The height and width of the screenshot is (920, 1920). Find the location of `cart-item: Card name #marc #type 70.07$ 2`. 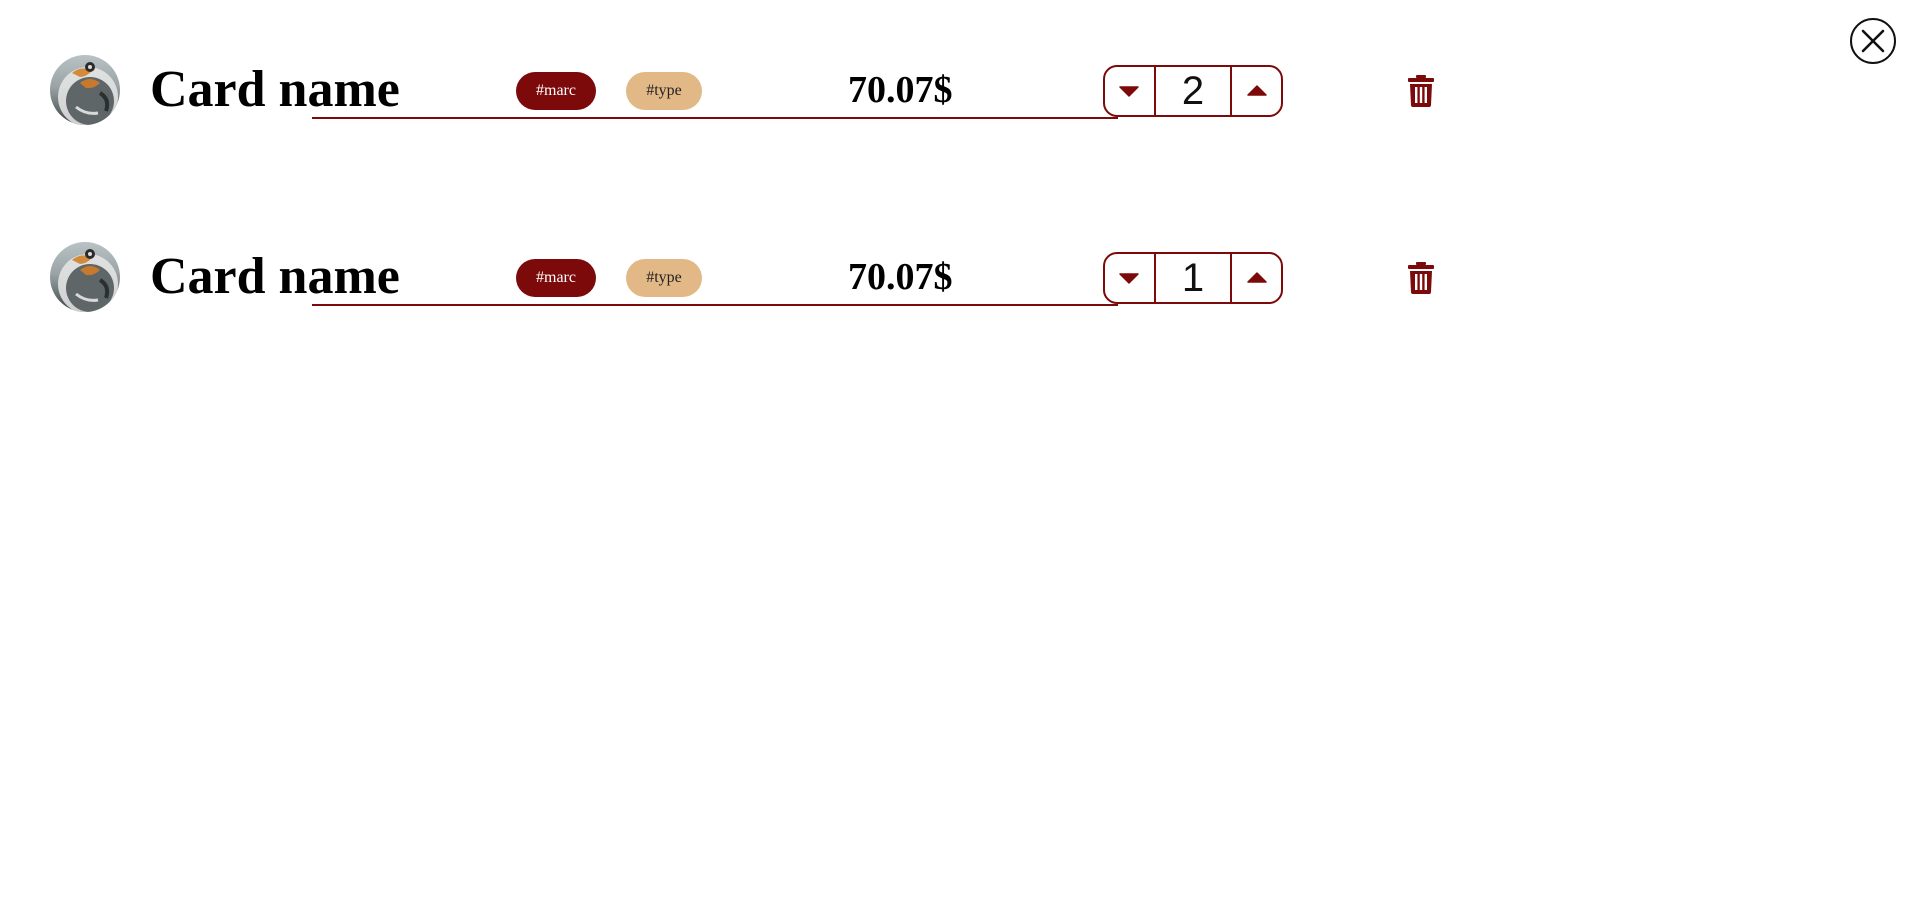

cart-item: Card name #marc #type 70.07$ 2 is located at coordinates (750, 91).